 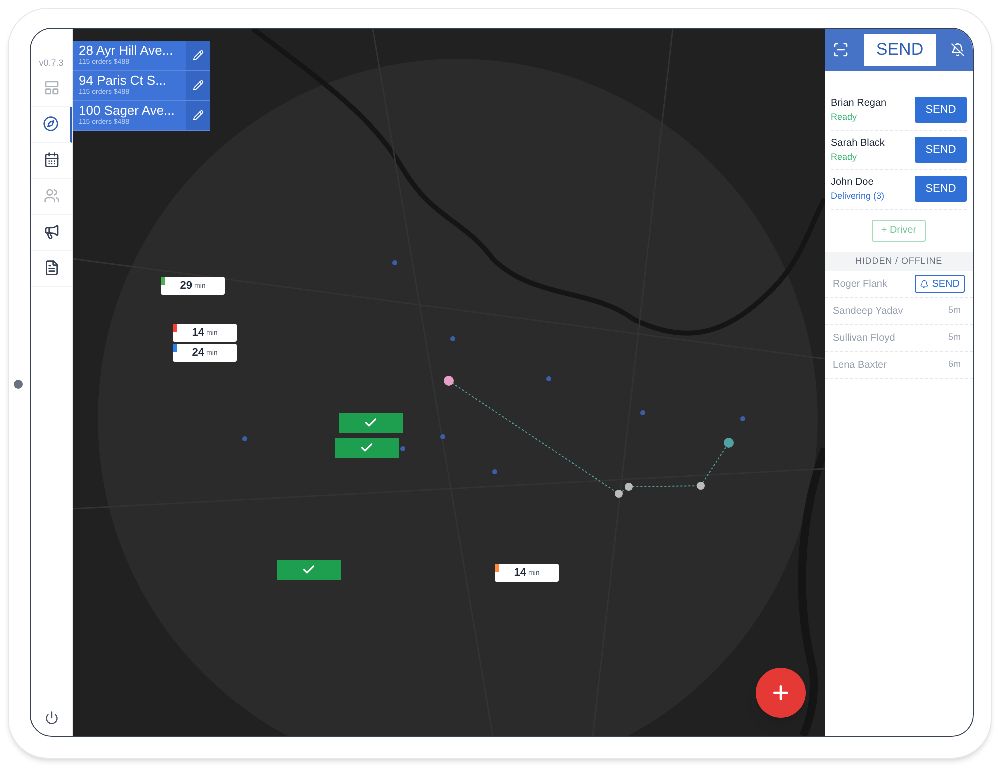 What do you see at coordinates (900, 50) in the screenshot?
I see `send-all-button: SEND` at bounding box center [900, 50].